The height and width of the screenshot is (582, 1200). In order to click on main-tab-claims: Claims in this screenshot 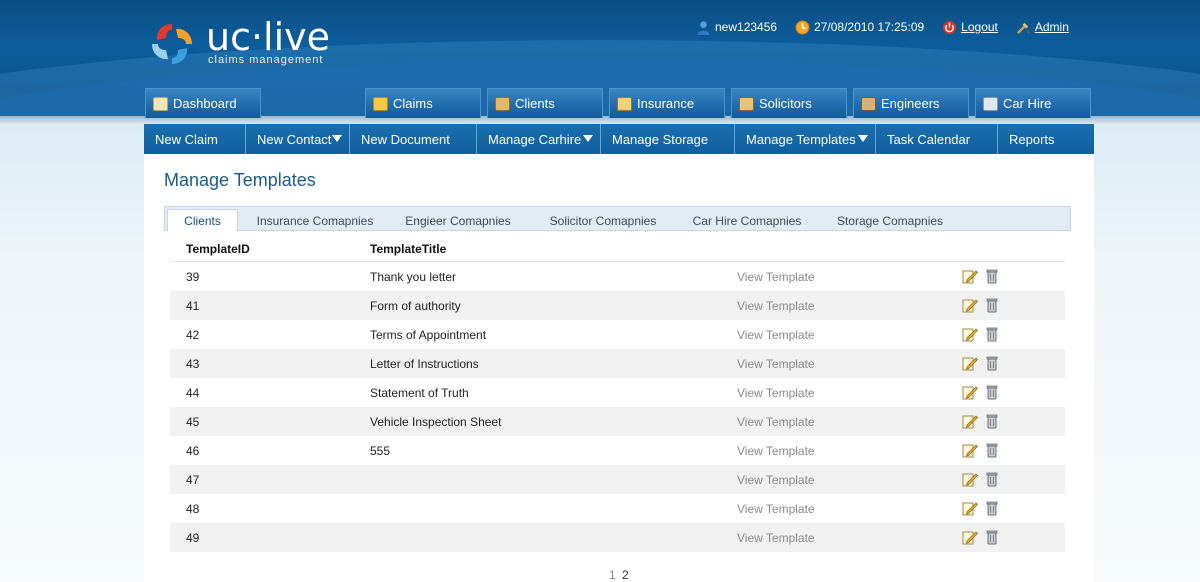, I will do `click(423, 103)`.